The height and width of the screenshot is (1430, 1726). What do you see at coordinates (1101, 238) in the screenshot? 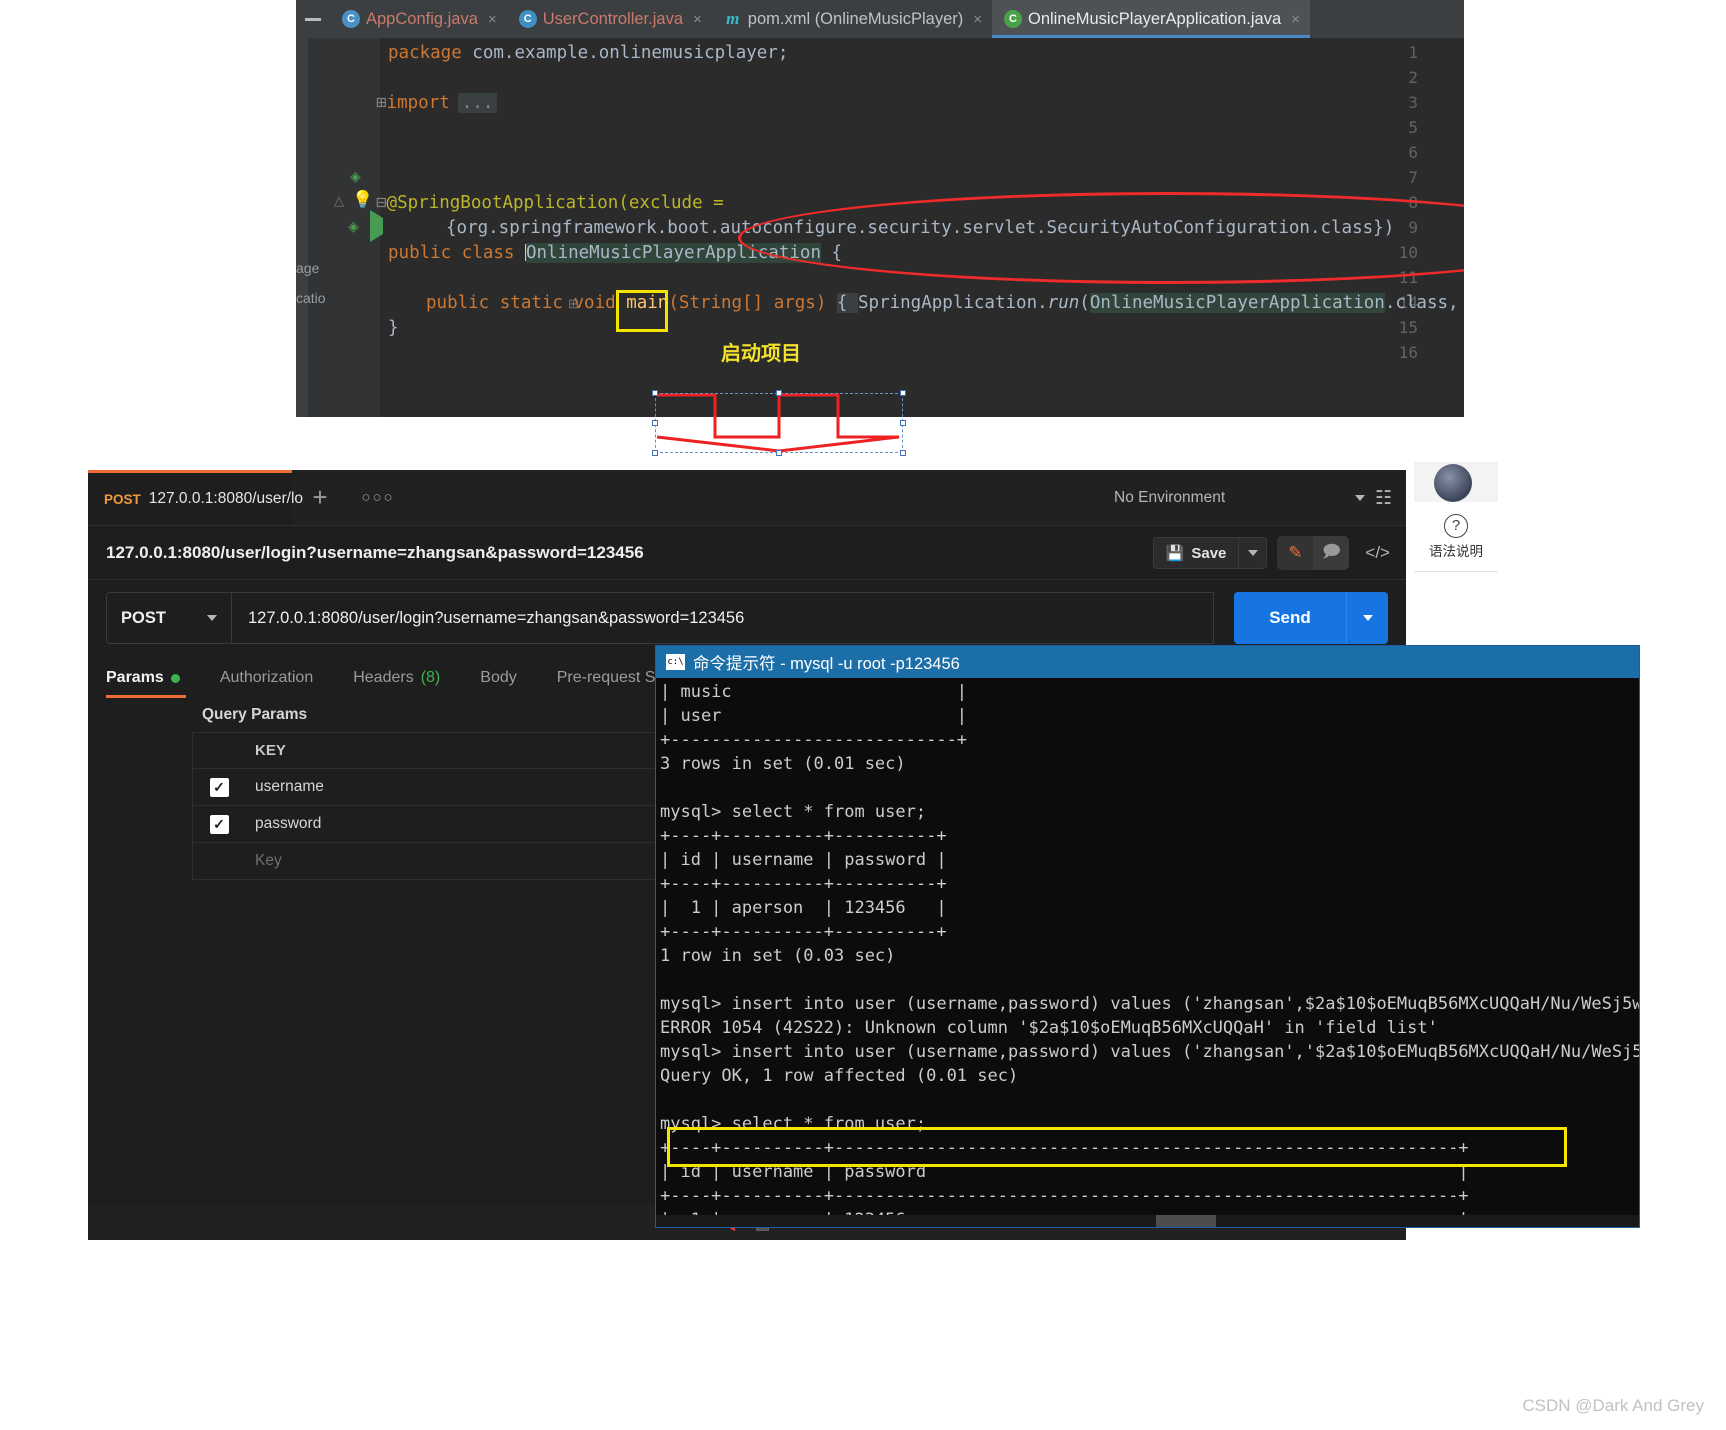
I see `annotation-red-ellipse` at bounding box center [1101, 238].